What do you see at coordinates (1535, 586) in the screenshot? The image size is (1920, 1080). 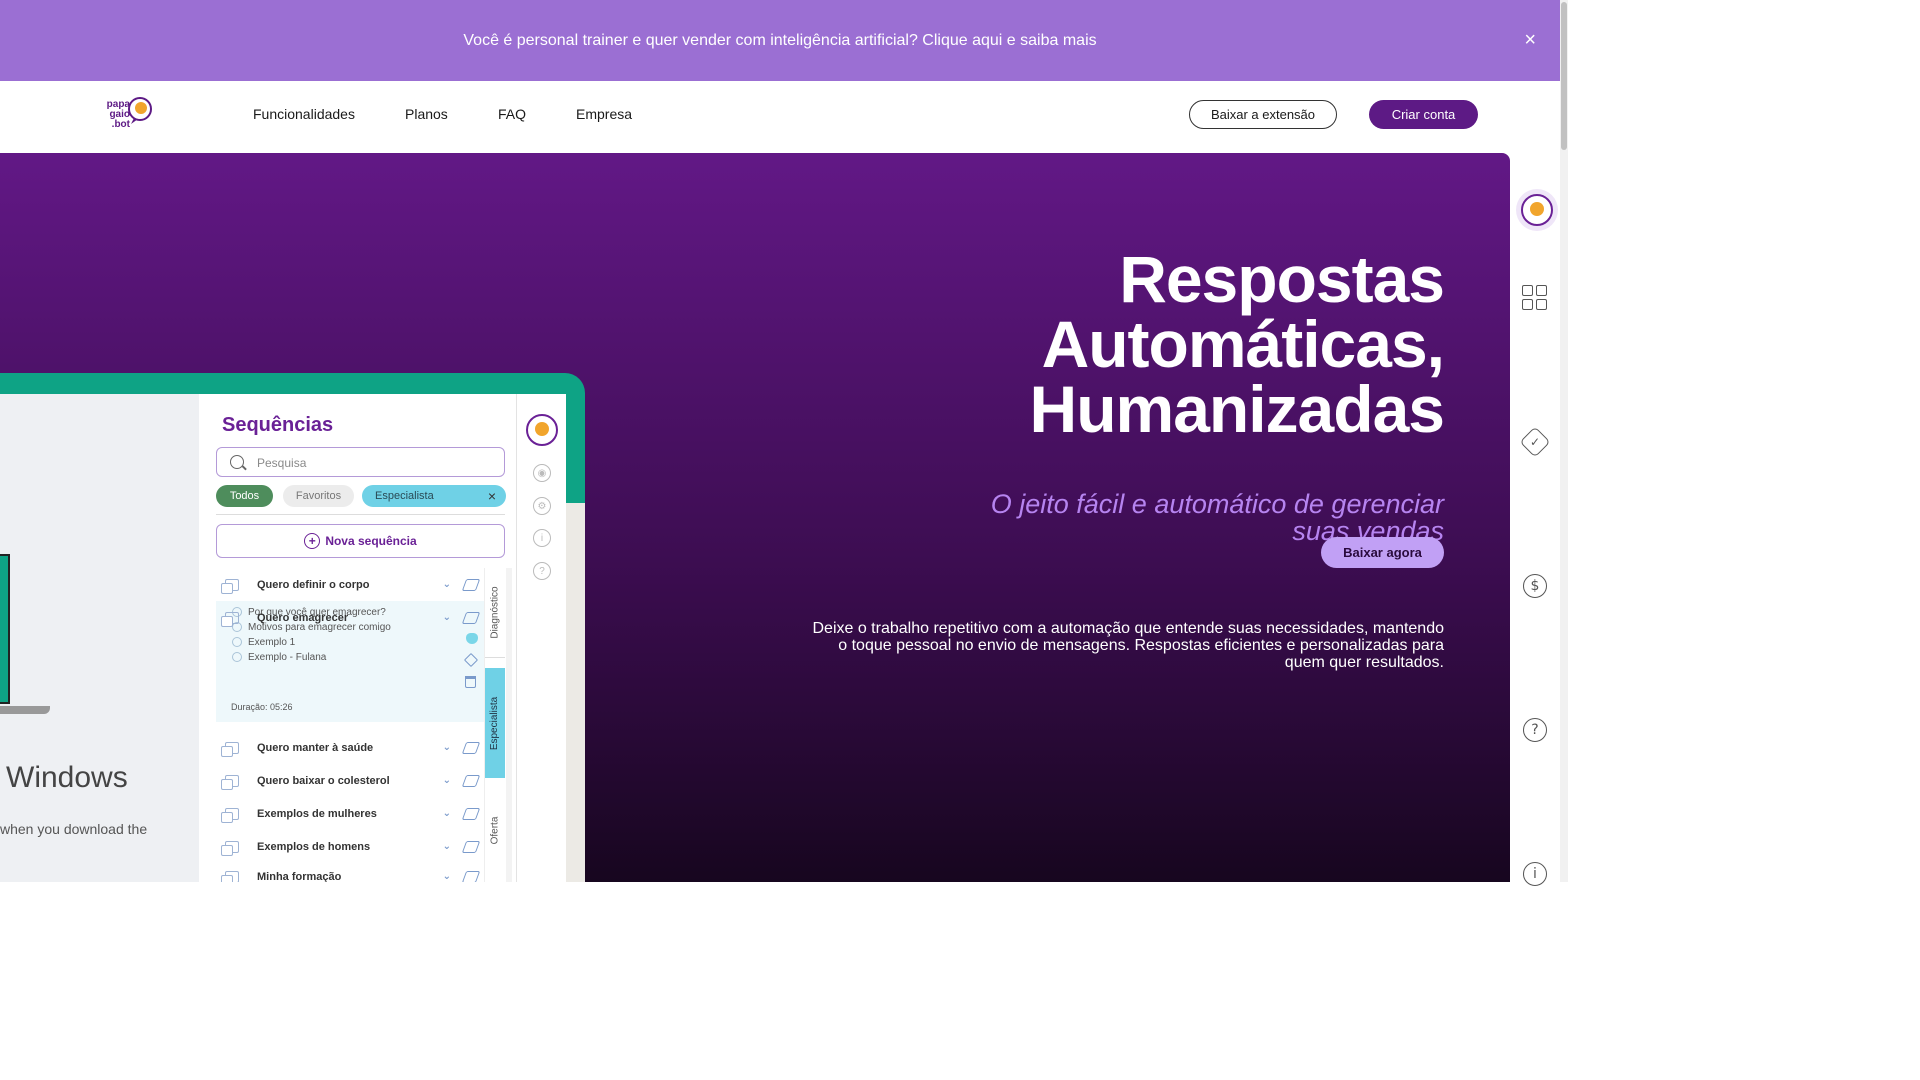 I see `dollar-icon: $` at bounding box center [1535, 586].